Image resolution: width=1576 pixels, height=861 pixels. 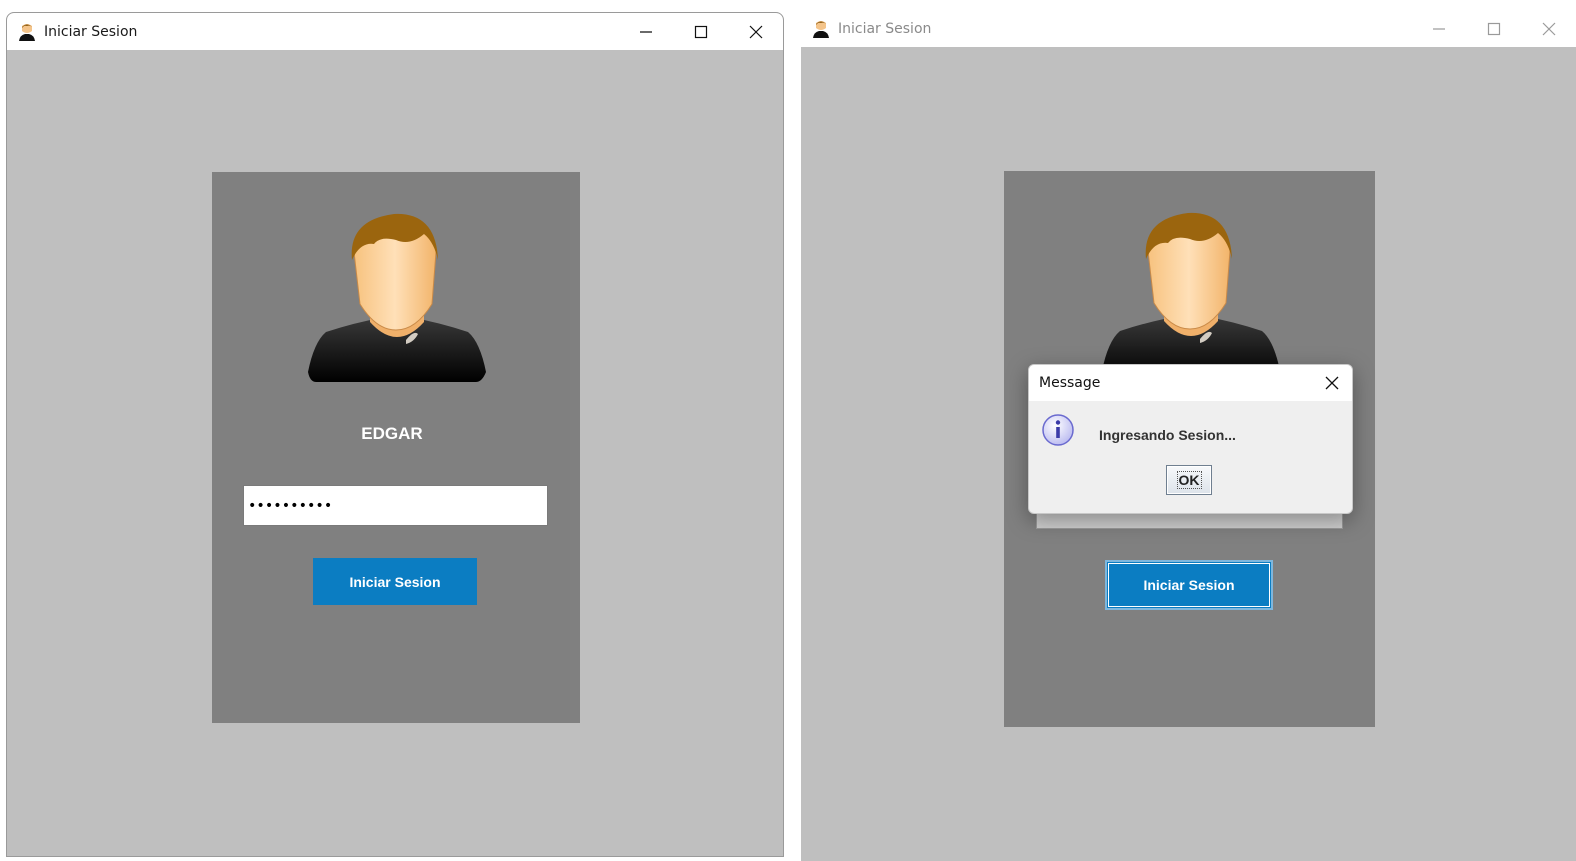 What do you see at coordinates (1070, 383) in the screenshot?
I see `dialog-title: Message` at bounding box center [1070, 383].